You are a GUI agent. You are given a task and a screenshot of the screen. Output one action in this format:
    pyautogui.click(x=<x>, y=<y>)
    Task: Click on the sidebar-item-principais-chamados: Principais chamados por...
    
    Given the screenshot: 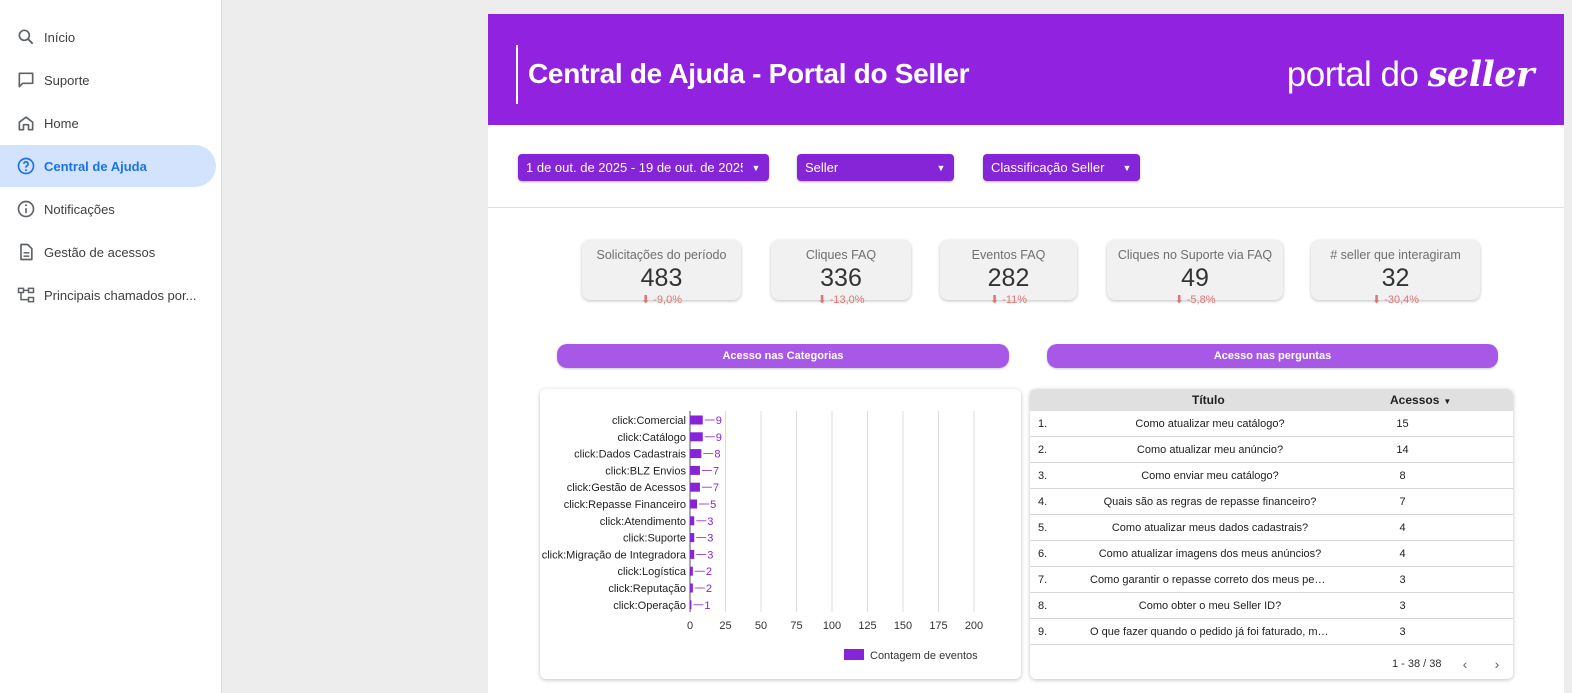 What is the action you would take?
    pyautogui.click(x=108, y=295)
    